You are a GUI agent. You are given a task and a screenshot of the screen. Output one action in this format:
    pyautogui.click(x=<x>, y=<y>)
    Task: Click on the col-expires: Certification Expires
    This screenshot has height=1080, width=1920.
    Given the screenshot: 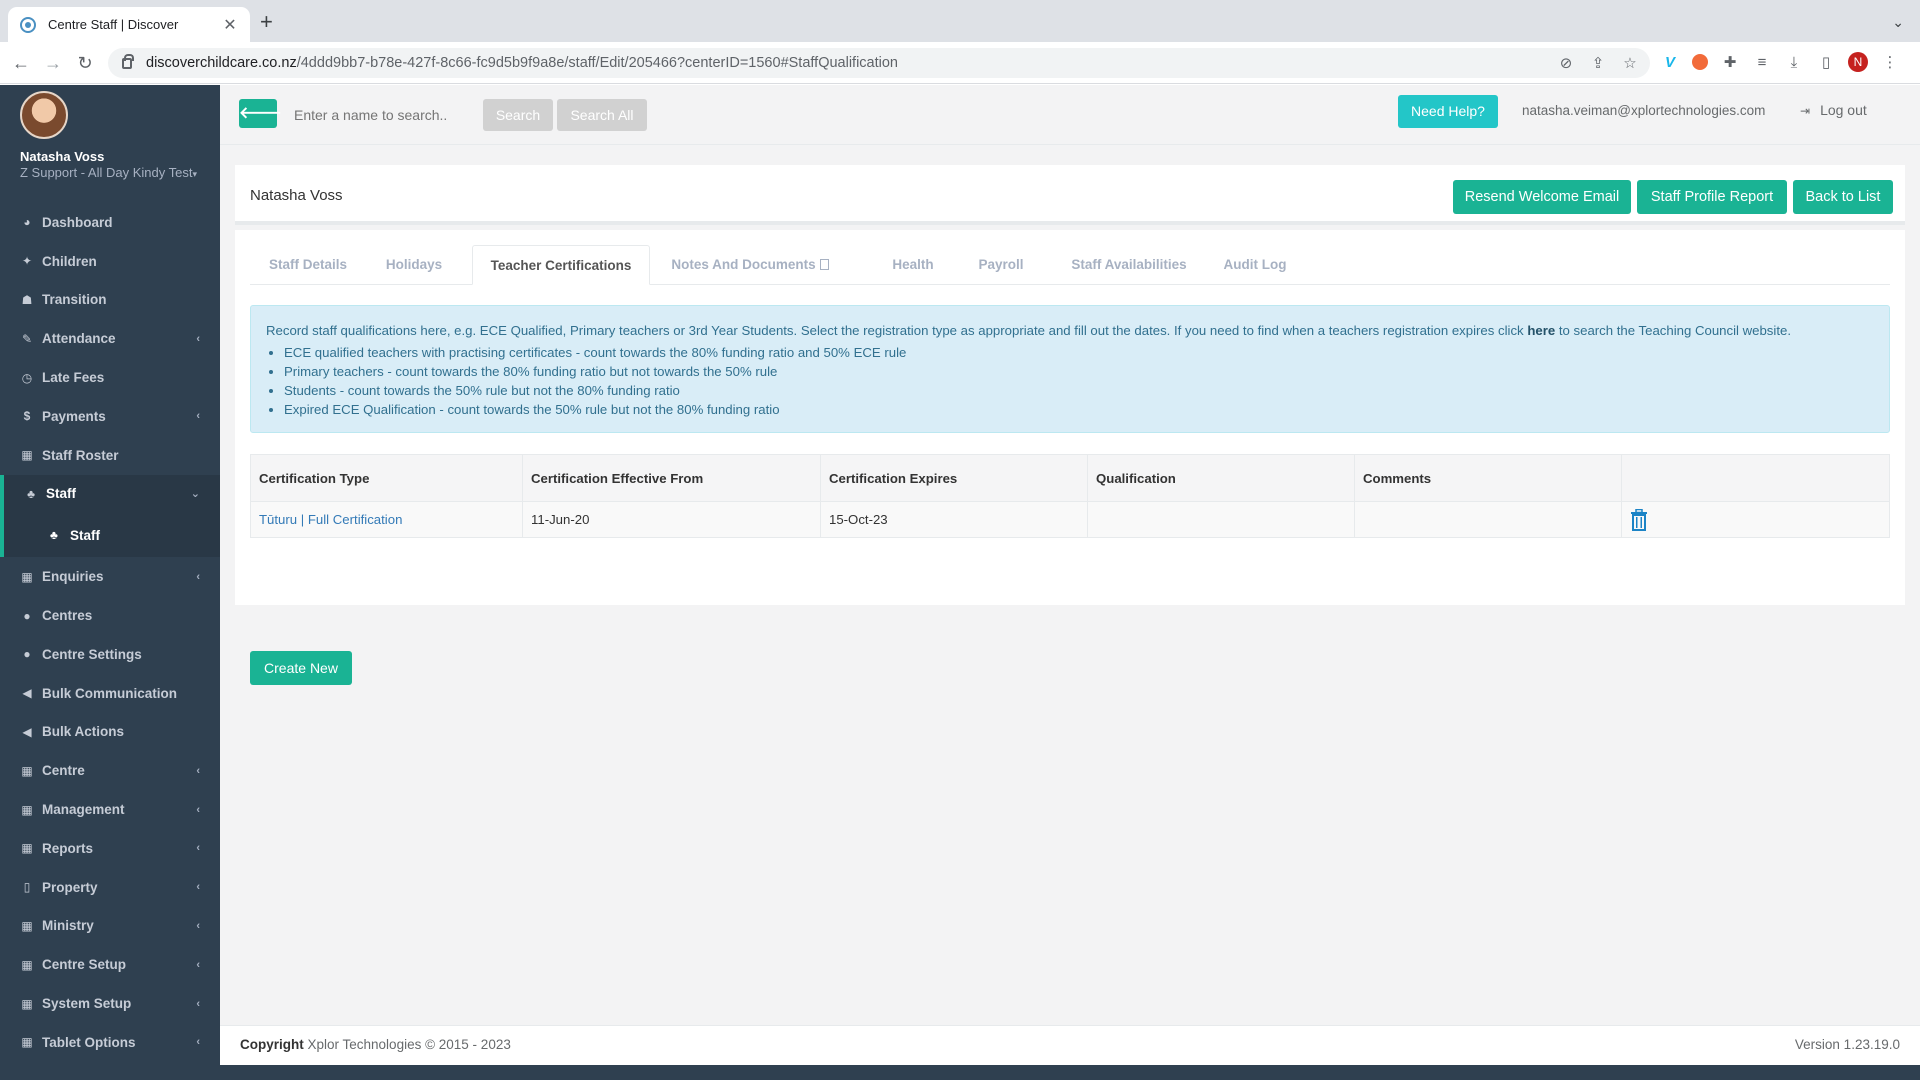 What is the action you would take?
    pyautogui.click(x=954, y=478)
    